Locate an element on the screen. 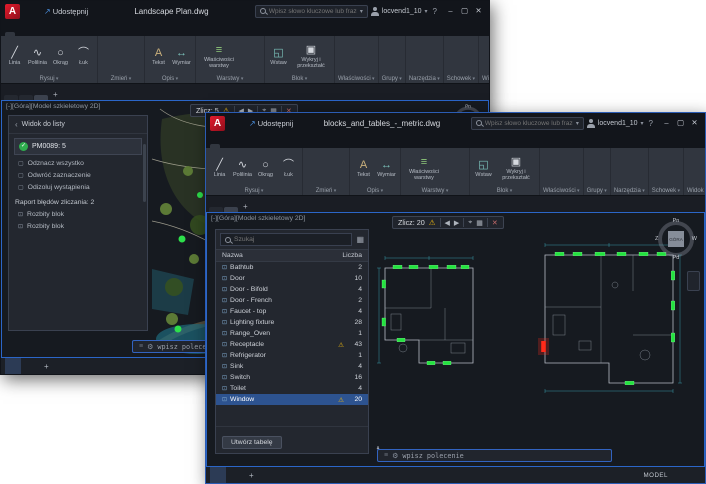  command-prompt: wpisz polecenie is located at coordinates (432, 456).